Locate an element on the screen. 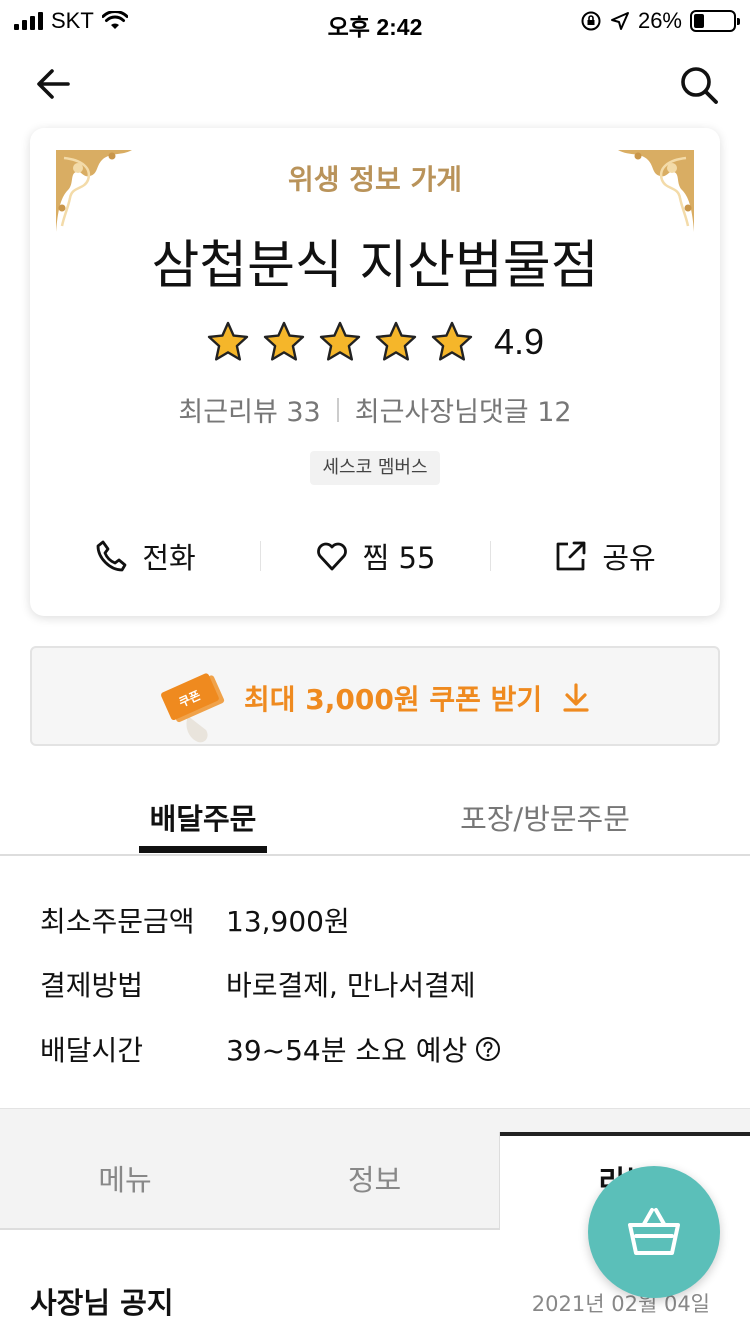  tab-menu: 메뉴 is located at coordinates (125, 1181).